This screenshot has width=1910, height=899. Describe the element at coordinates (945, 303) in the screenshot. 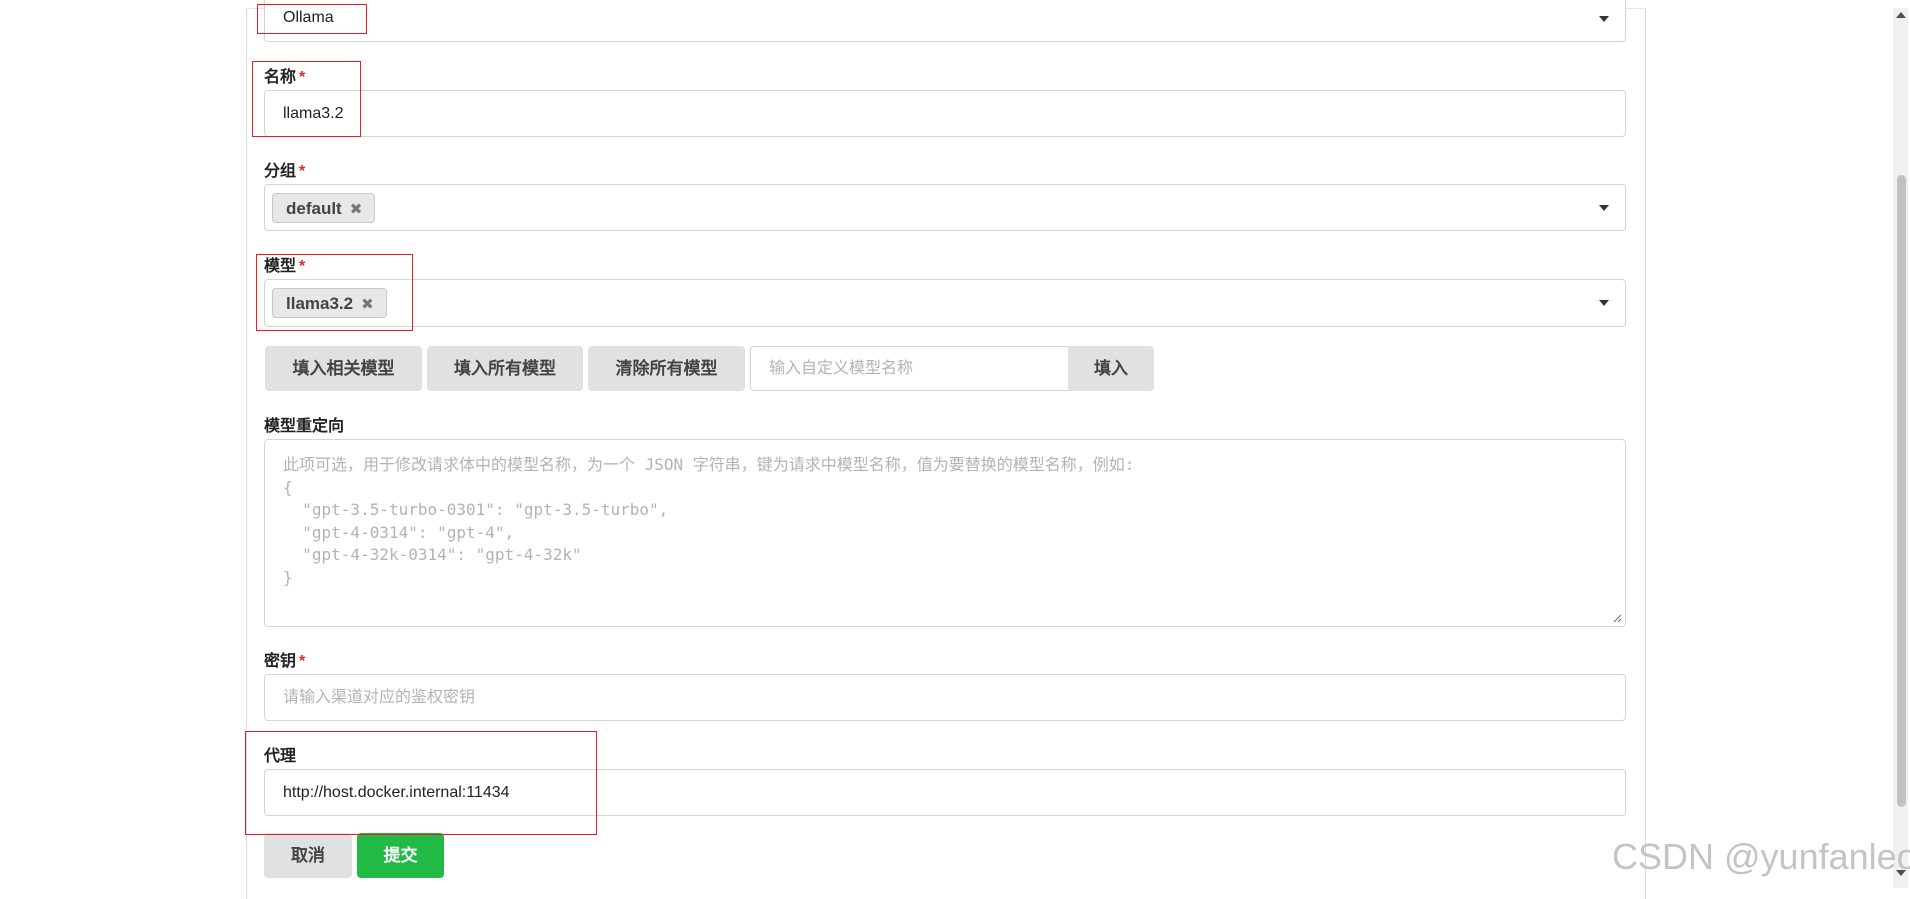

I see `model-select: llama3.2 ✖` at that location.